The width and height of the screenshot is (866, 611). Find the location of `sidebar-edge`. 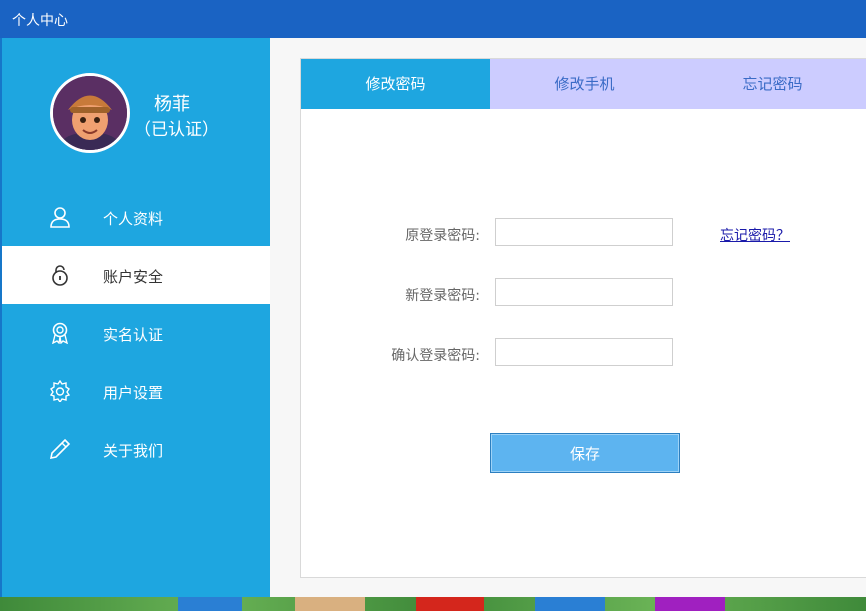

sidebar-edge is located at coordinates (1, 324).